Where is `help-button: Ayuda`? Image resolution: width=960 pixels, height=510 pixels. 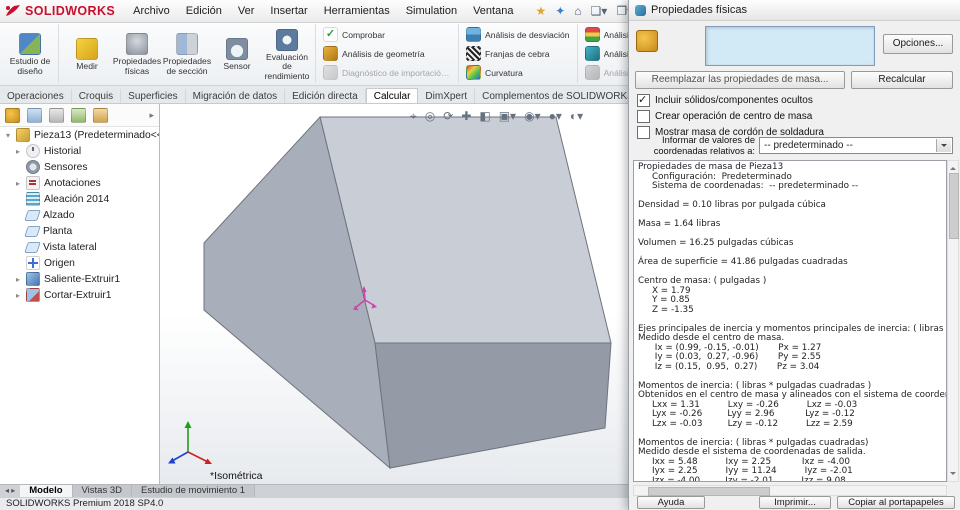 help-button: Ayuda is located at coordinates (671, 502).